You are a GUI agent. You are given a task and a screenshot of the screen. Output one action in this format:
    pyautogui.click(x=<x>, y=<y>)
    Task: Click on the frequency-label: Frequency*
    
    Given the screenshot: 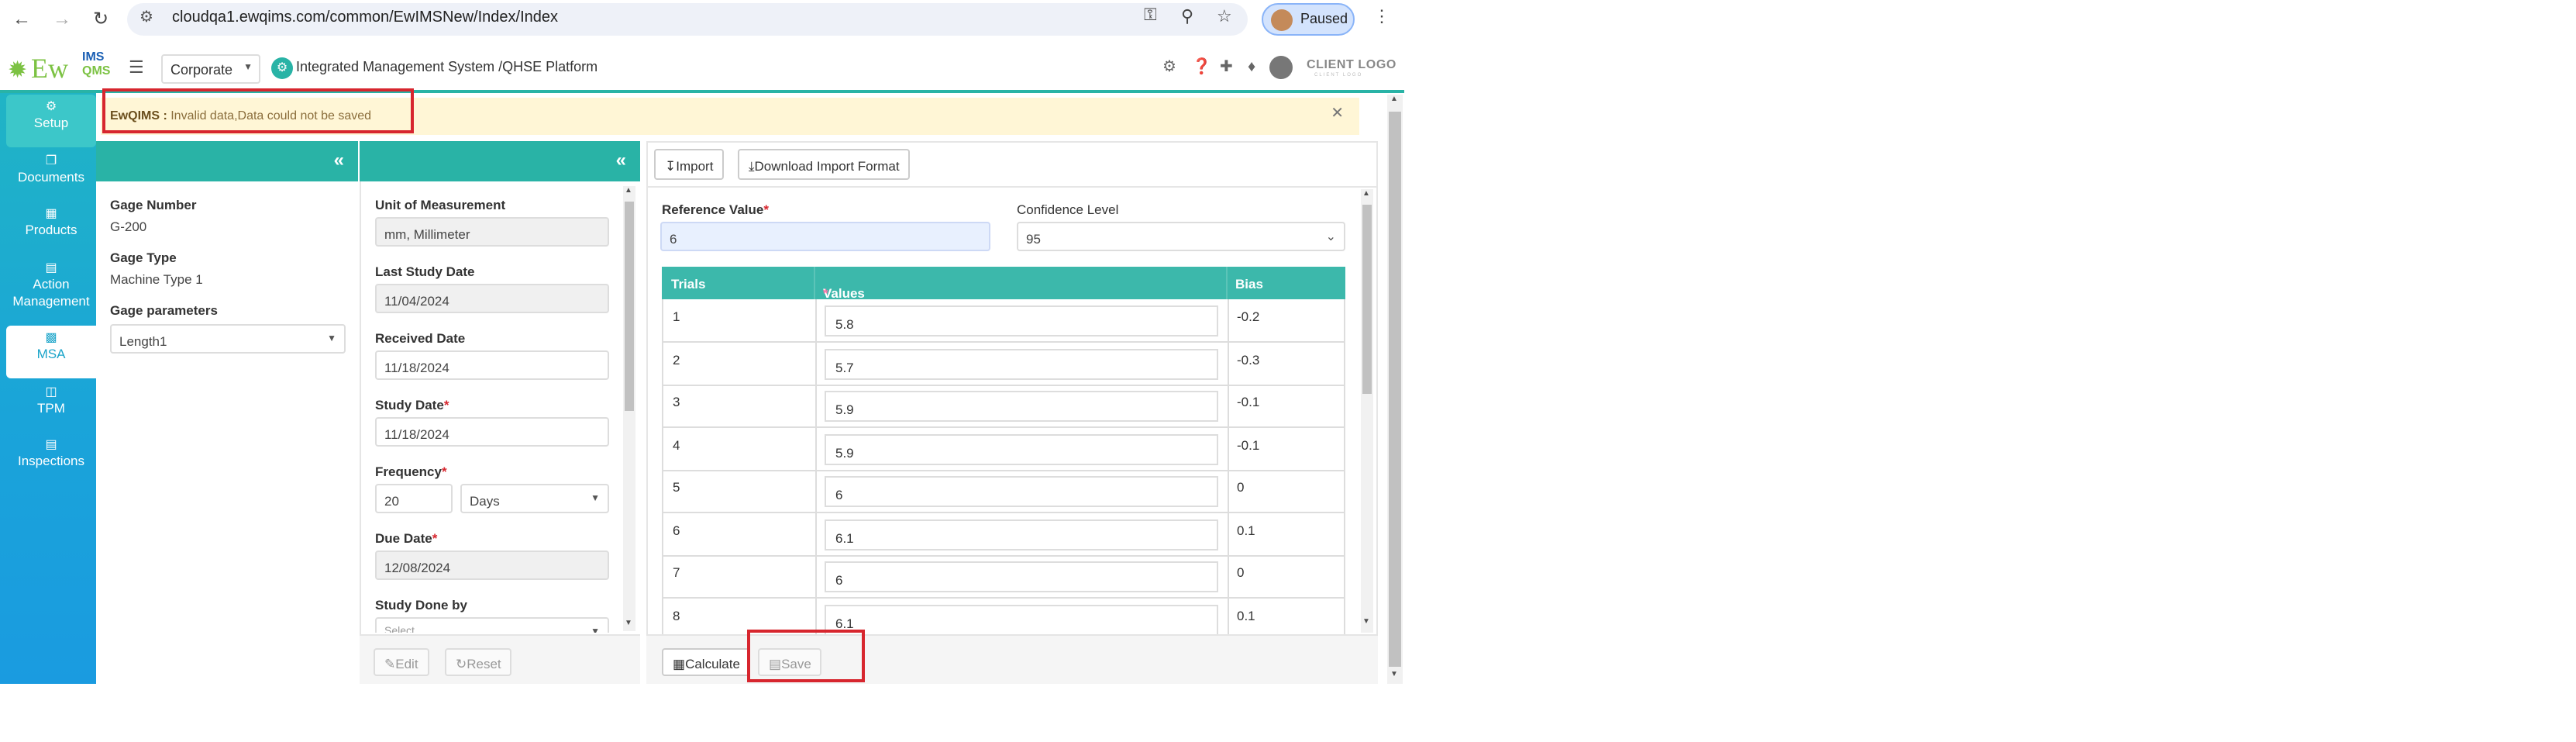 What is the action you would take?
    pyautogui.click(x=411, y=471)
    